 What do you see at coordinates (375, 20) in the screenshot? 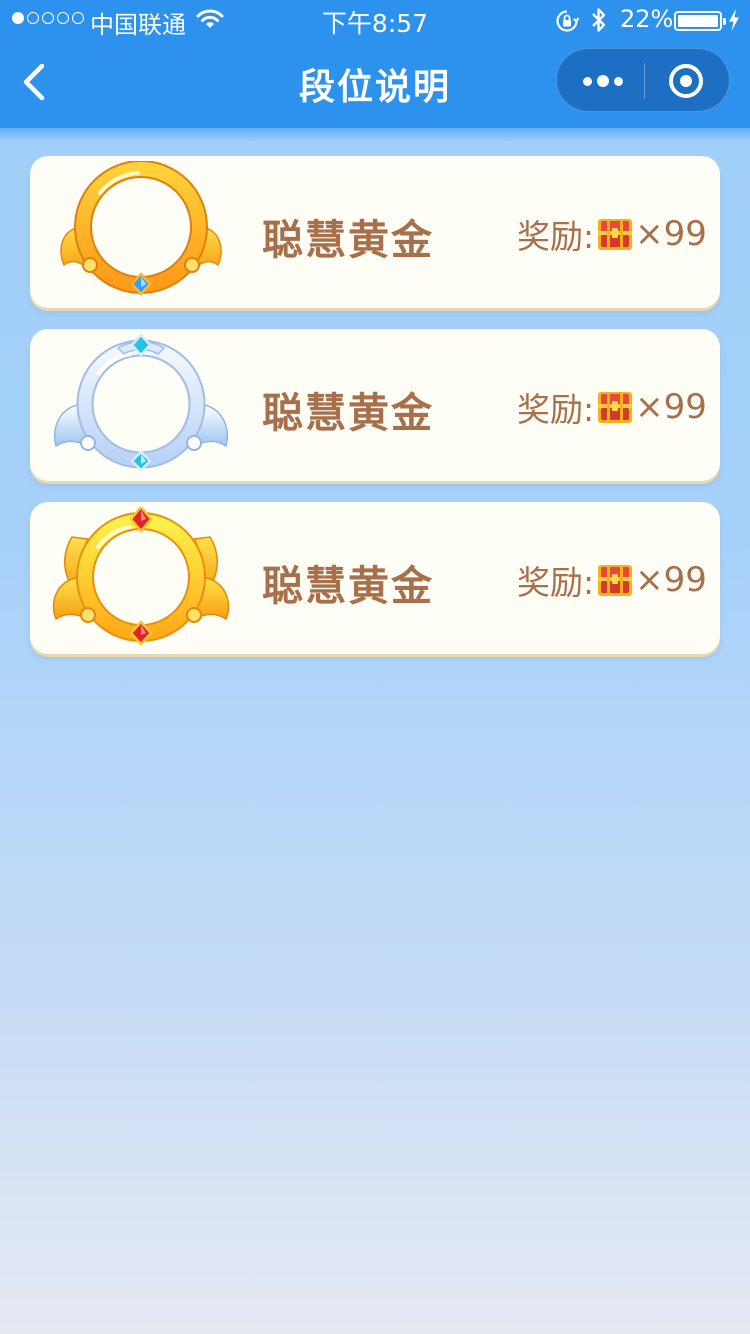
I see `status-bar: 中国联通 下午8:57 22%` at bounding box center [375, 20].